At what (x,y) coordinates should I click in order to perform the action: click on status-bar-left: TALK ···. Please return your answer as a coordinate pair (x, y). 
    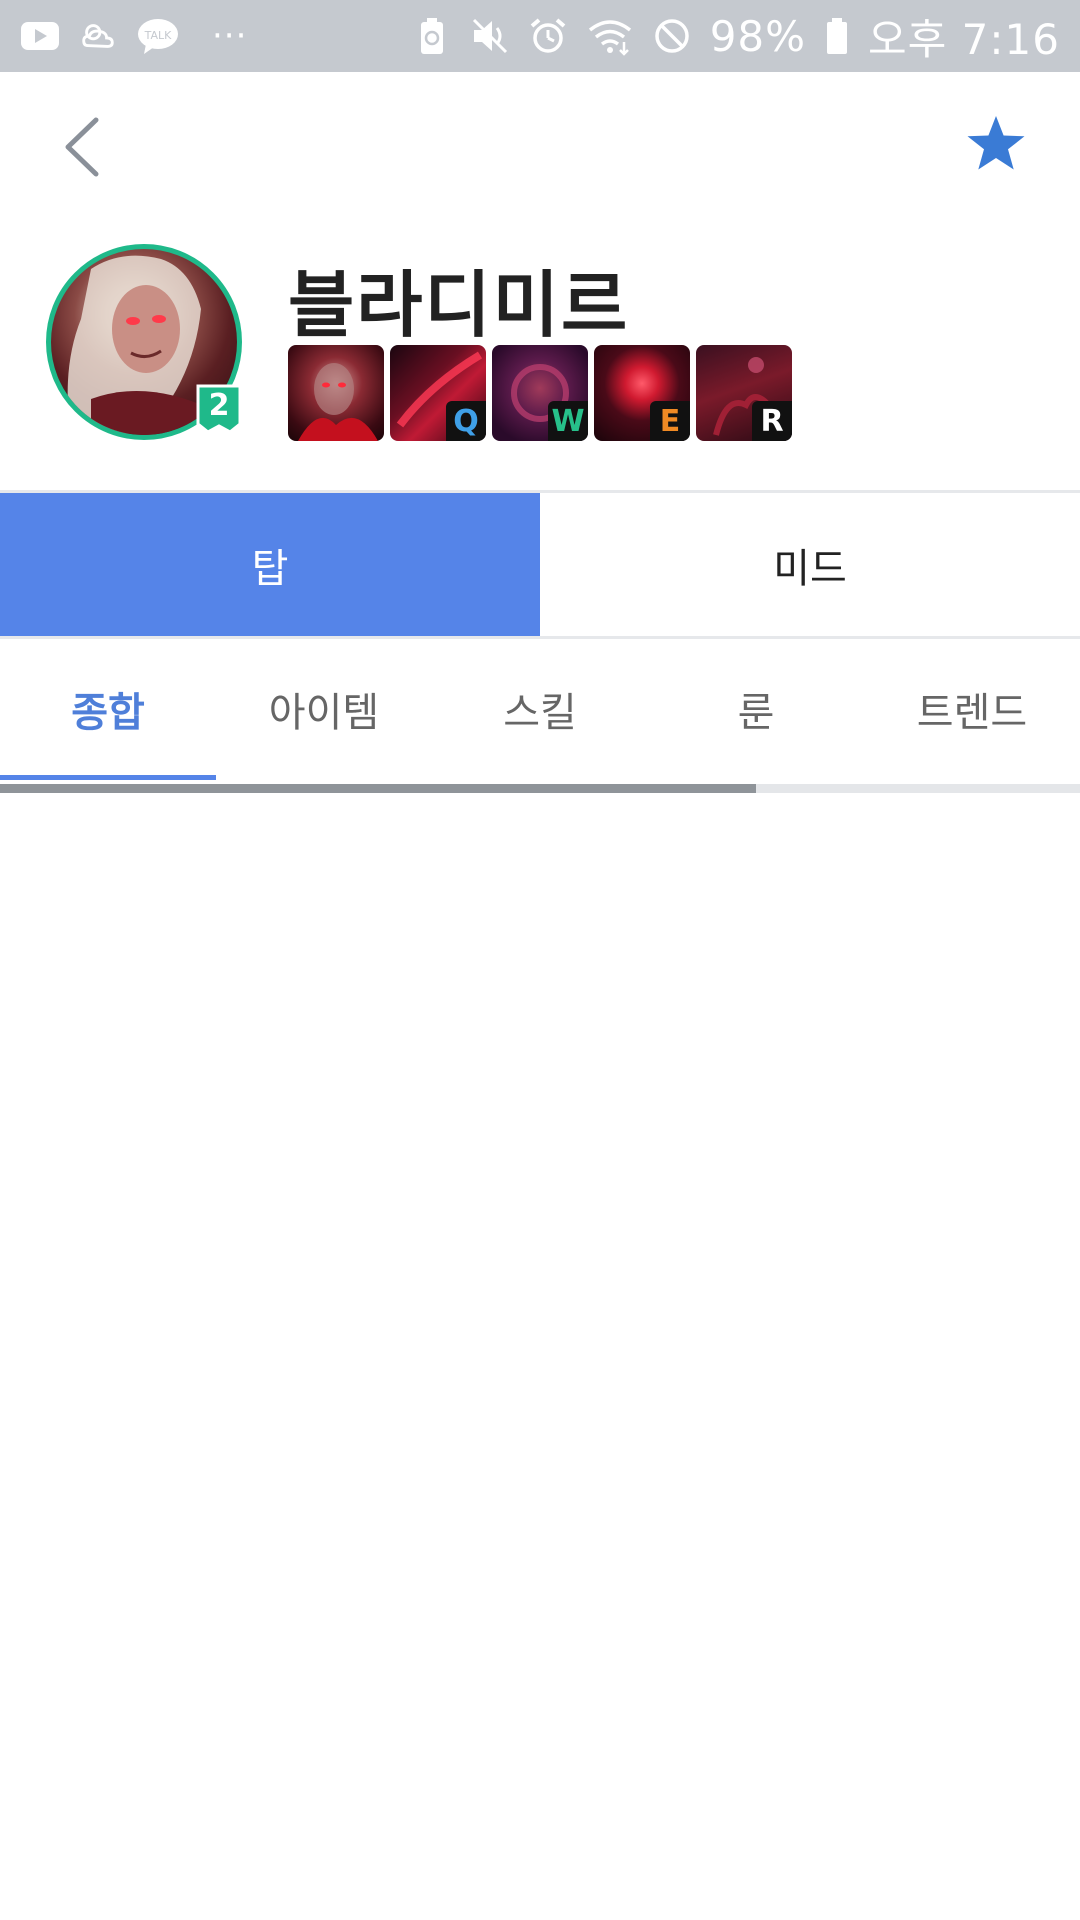
    Looking at the image, I should click on (133, 36).